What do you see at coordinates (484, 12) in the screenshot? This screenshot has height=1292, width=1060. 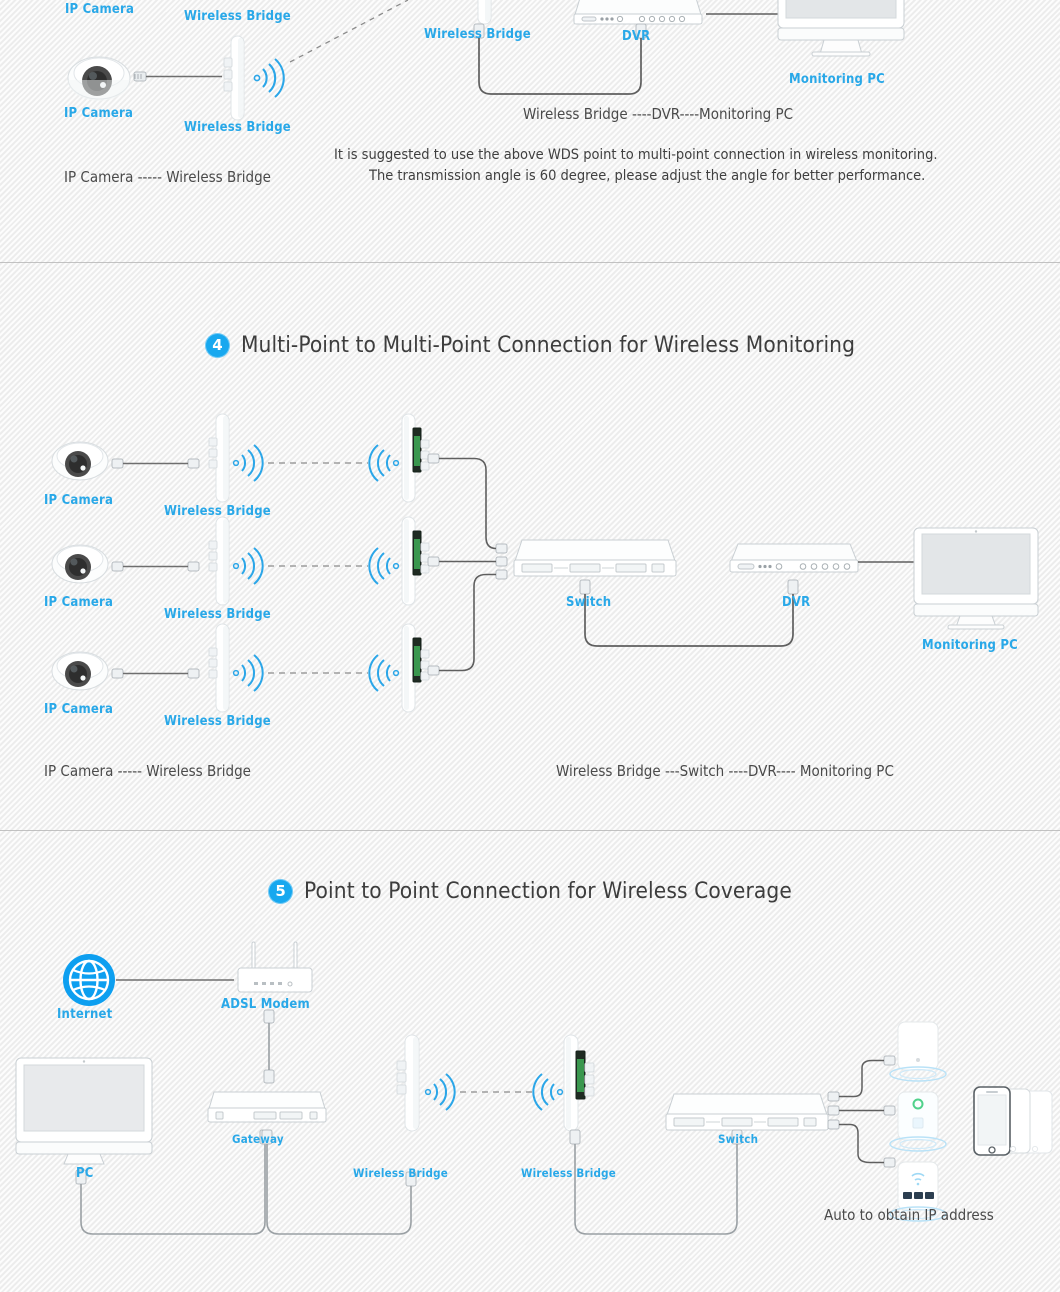 I see `wireless-bridge-icon-remote` at bounding box center [484, 12].